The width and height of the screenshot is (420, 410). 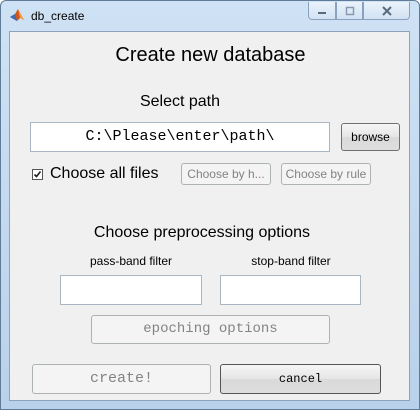 I want to click on minimize-button, so click(x=322, y=11).